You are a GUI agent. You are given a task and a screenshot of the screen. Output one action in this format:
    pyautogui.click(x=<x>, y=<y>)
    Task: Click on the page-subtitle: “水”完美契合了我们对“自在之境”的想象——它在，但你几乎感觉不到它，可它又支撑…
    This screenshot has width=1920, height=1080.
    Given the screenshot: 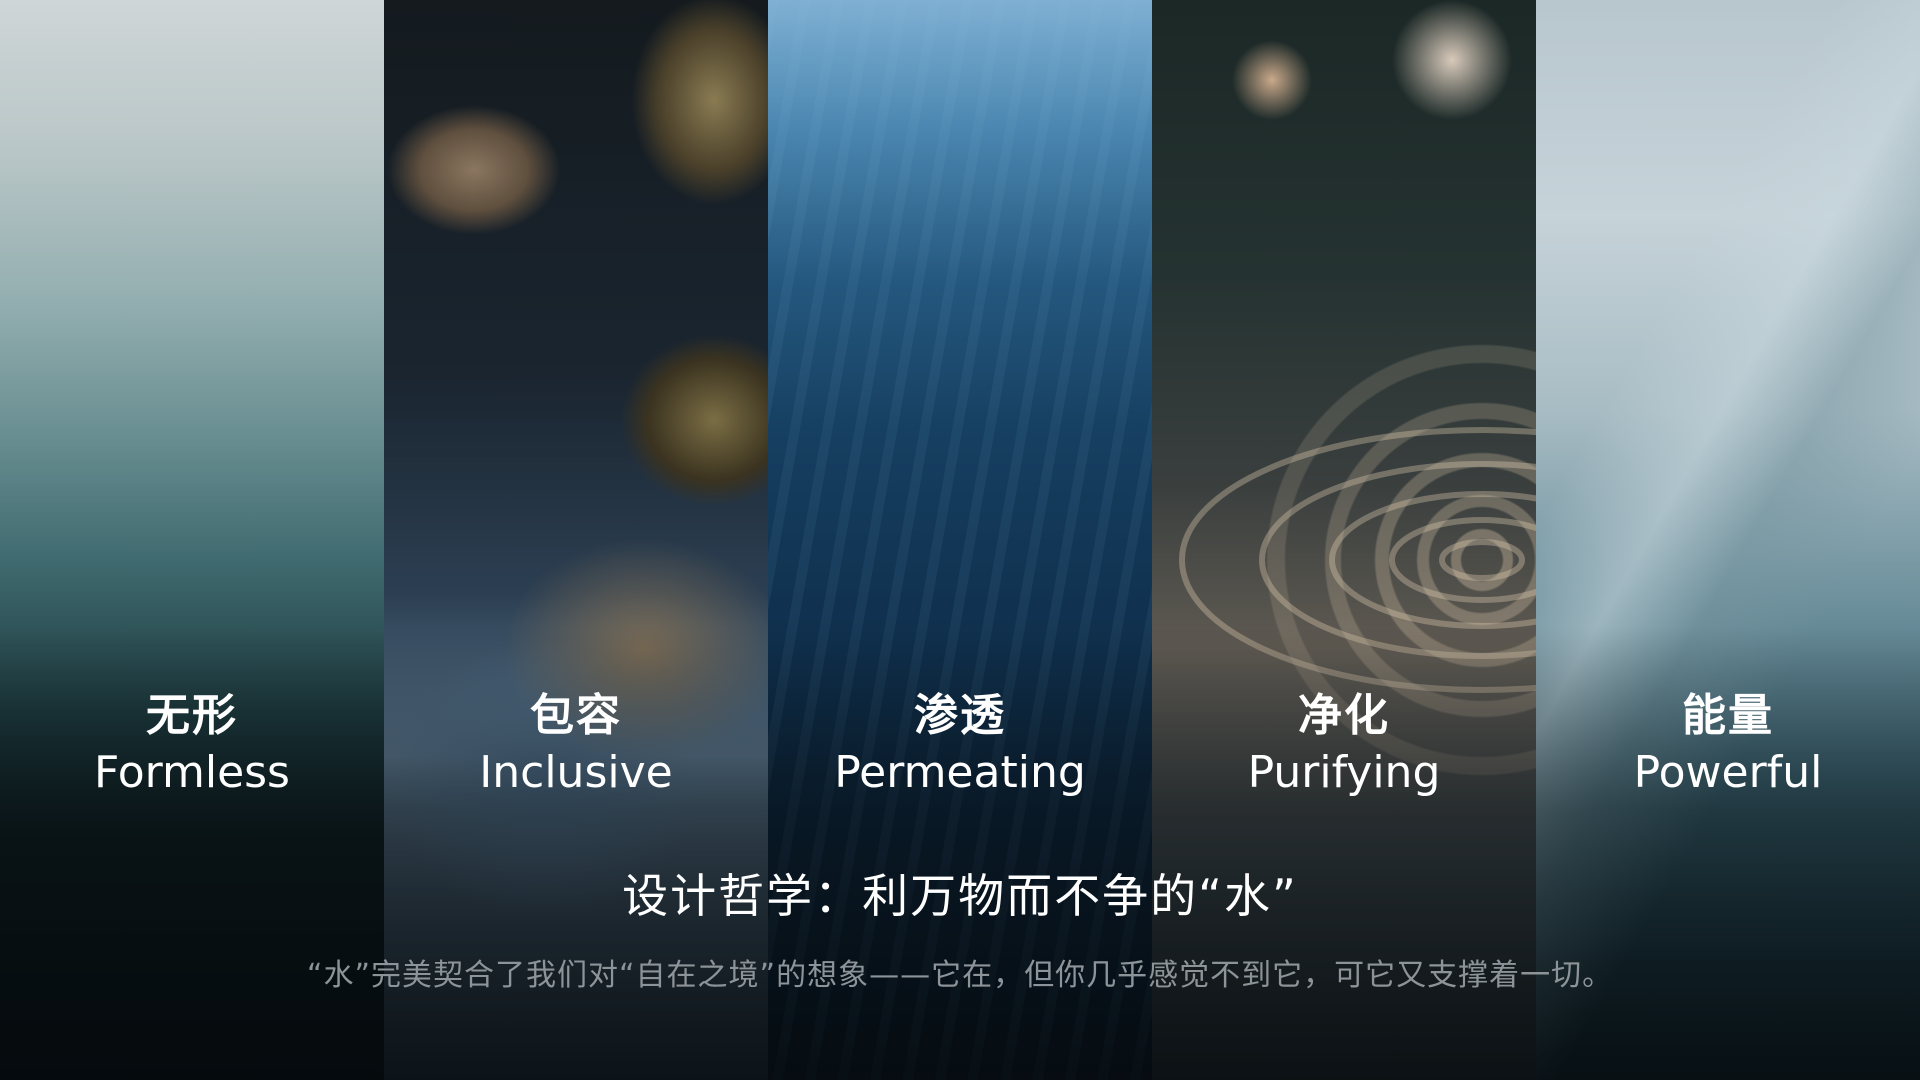 What is the action you would take?
    pyautogui.click(x=960, y=975)
    